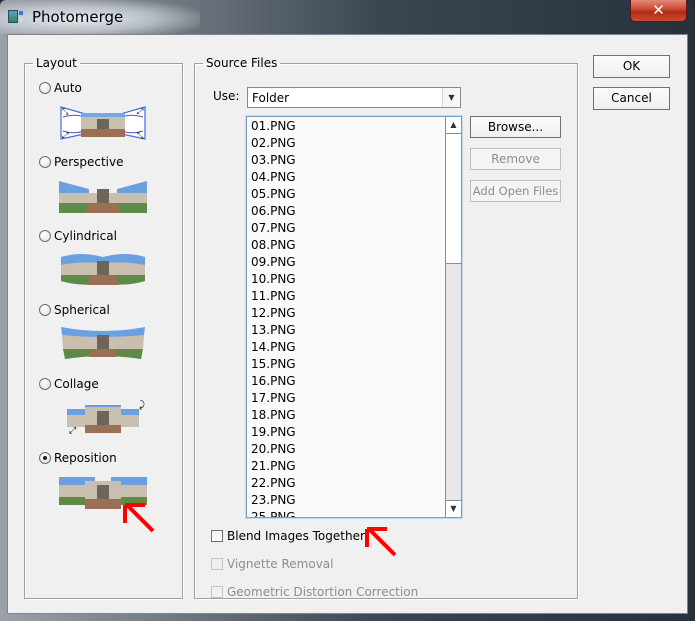  Describe the element at coordinates (273, 449) in the screenshot. I see `list-item: 20.PNG` at that location.